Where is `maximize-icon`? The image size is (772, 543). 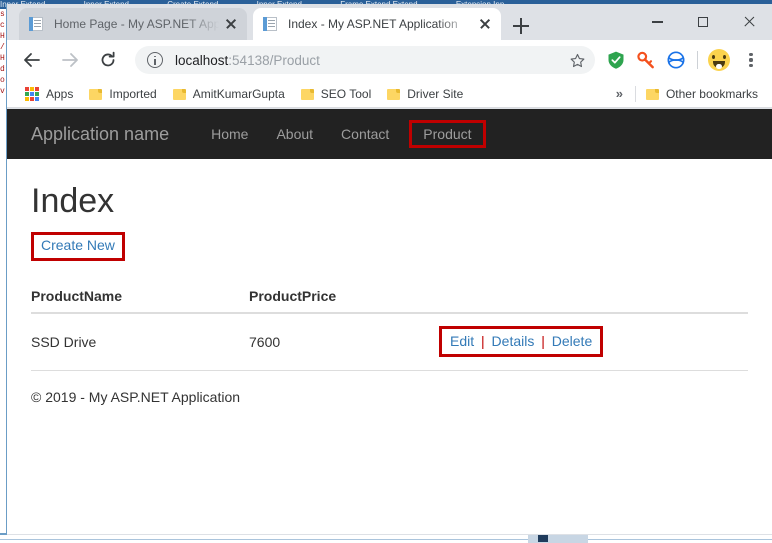 maximize-icon is located at coordinates (703, 22).